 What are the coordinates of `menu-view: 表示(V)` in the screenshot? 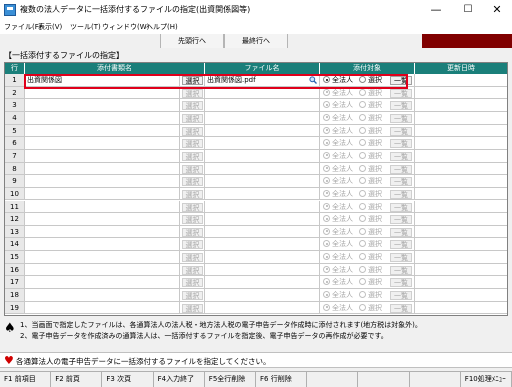 It's located at (50, 27).